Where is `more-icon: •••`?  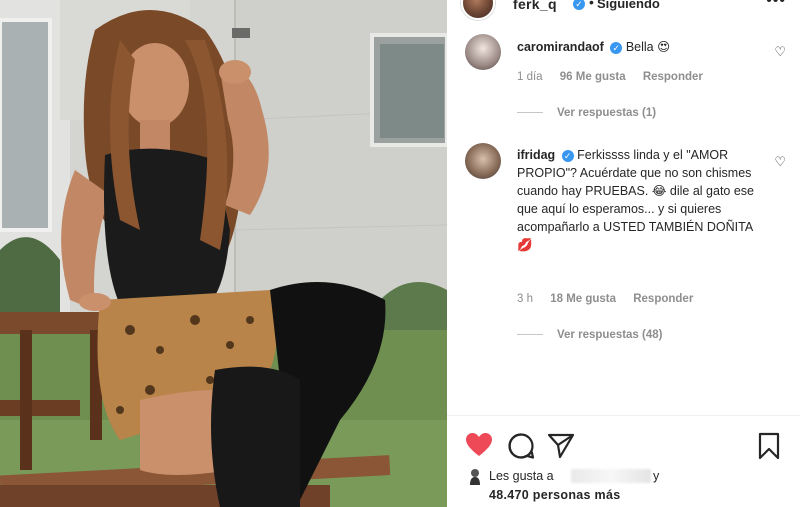 more-icon: ••• is located at coordinates (776, 5).